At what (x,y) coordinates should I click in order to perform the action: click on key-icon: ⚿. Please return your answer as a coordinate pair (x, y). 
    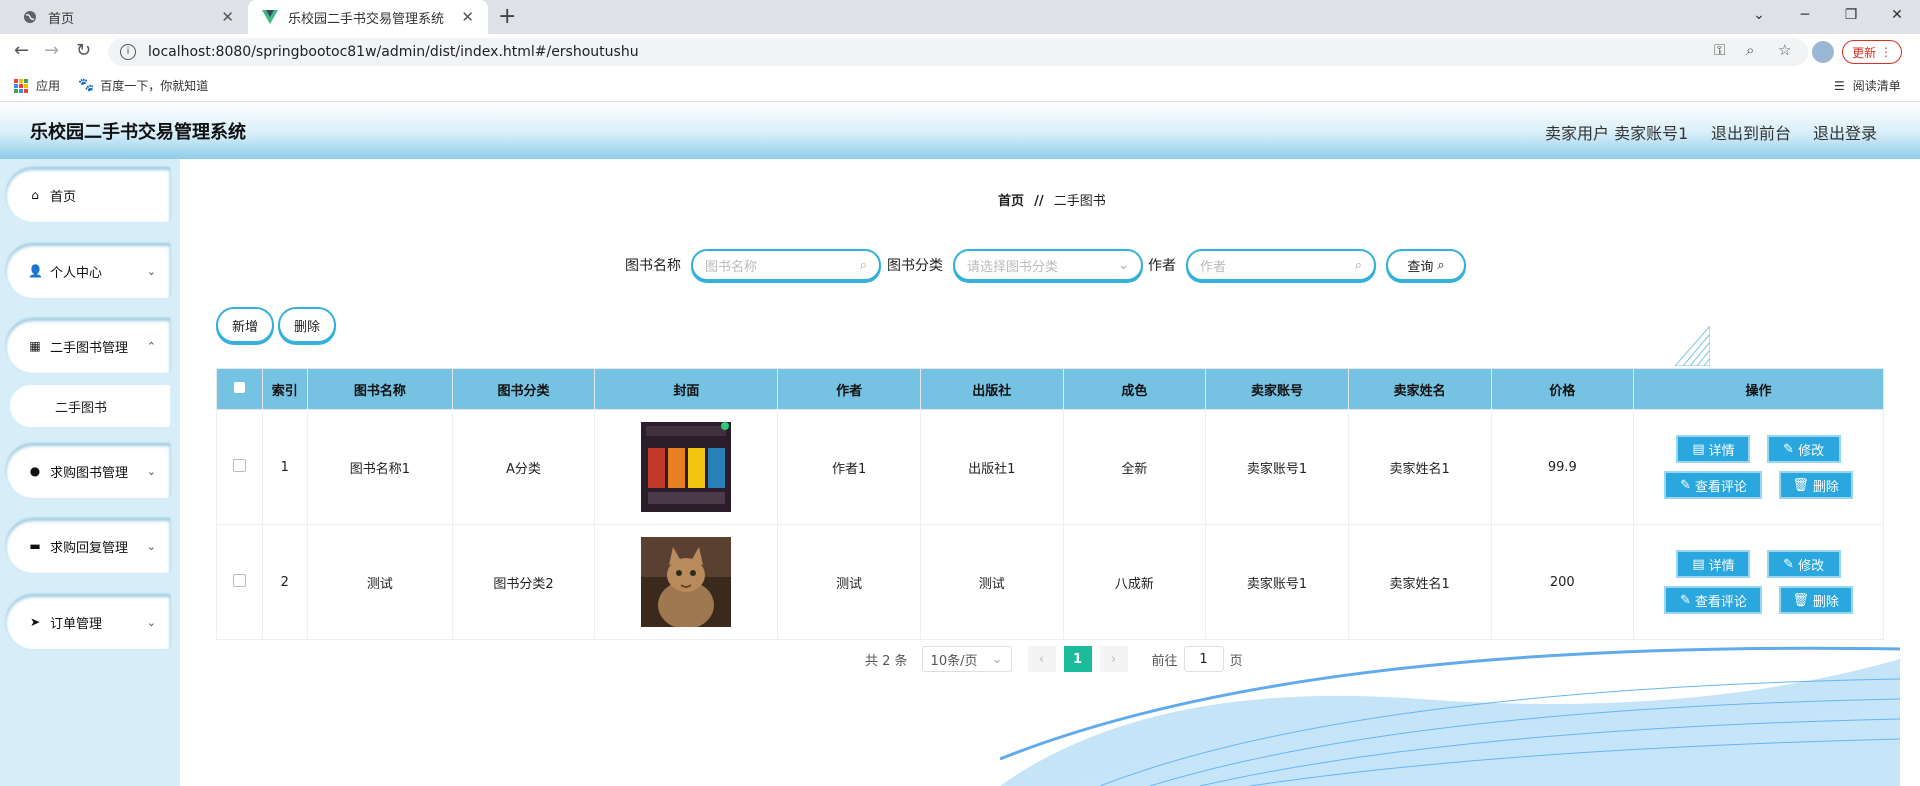
    Looking at the image, I should click on (1719, 50).